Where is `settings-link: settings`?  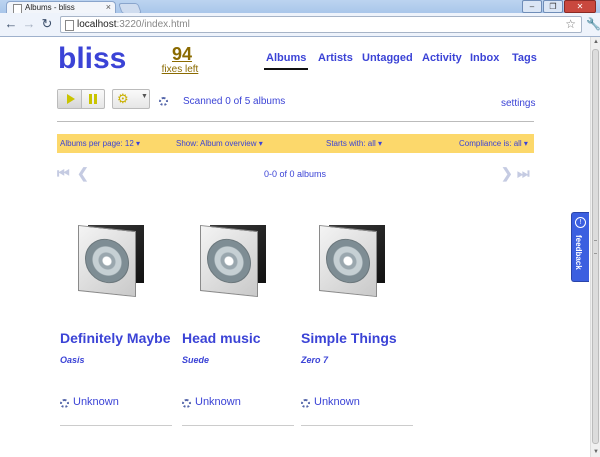 settings-link: settings is located at coordinates (518, 103).